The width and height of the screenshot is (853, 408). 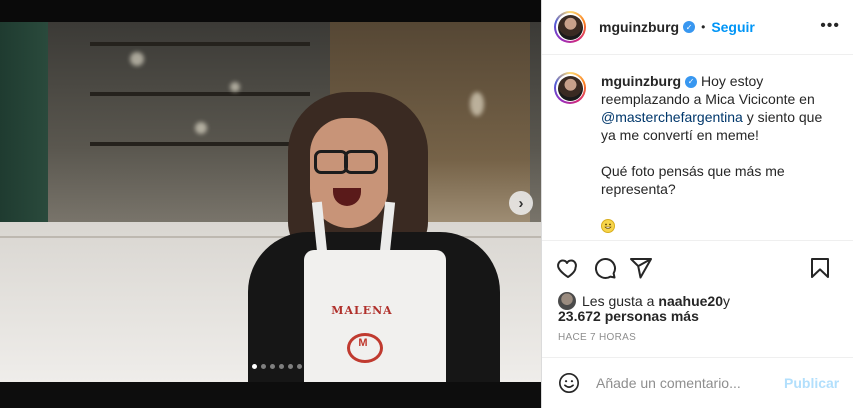 I want to click on comment-bar: Publicar, so click(x=697, y=382).